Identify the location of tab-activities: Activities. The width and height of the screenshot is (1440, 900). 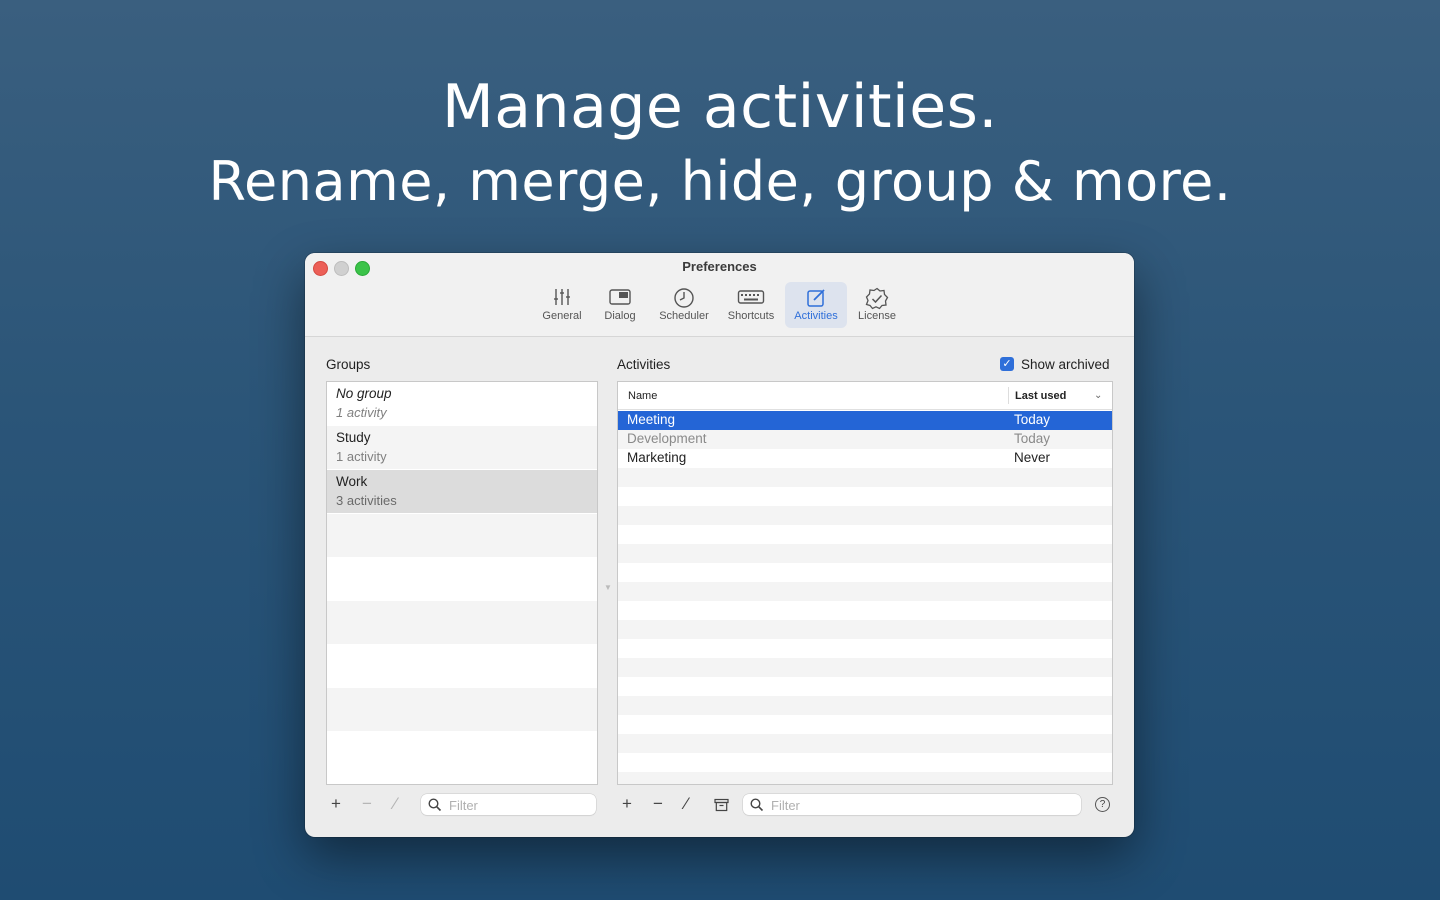
(816, 305).